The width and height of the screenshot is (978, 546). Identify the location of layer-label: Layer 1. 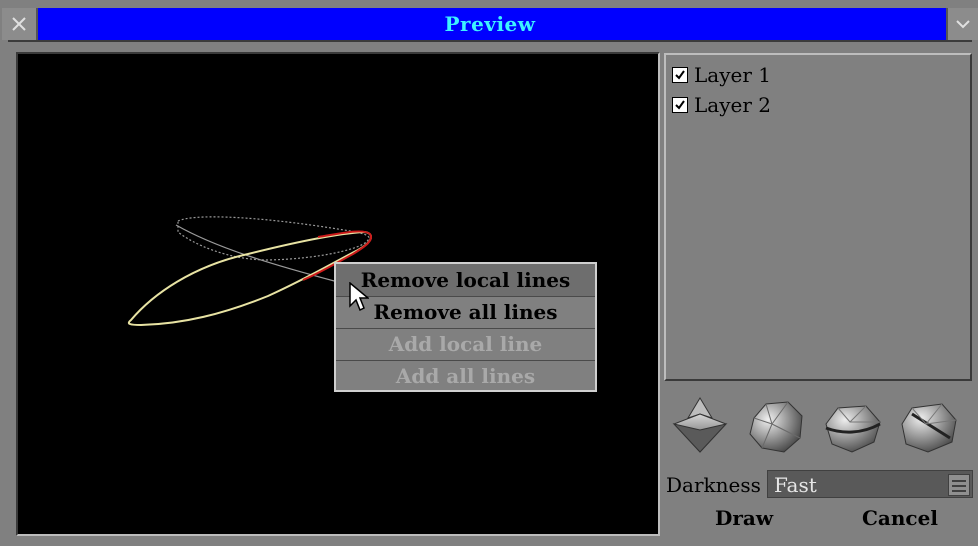
(732, 75).